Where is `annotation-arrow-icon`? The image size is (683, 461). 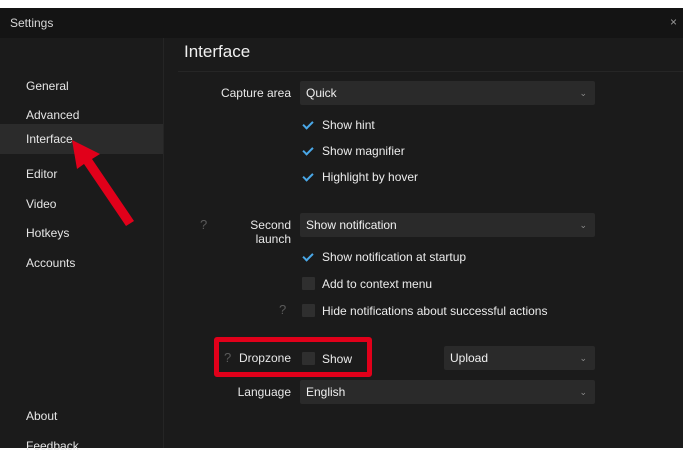 annotation-arrow-icon is located at coordinates (103, 183).